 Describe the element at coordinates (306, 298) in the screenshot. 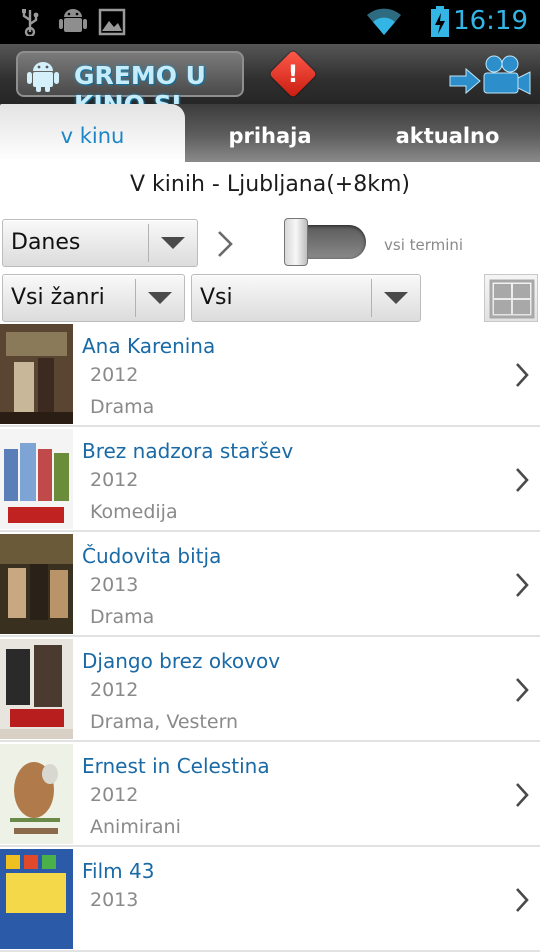

I see `type-select: Vsi` at that location.